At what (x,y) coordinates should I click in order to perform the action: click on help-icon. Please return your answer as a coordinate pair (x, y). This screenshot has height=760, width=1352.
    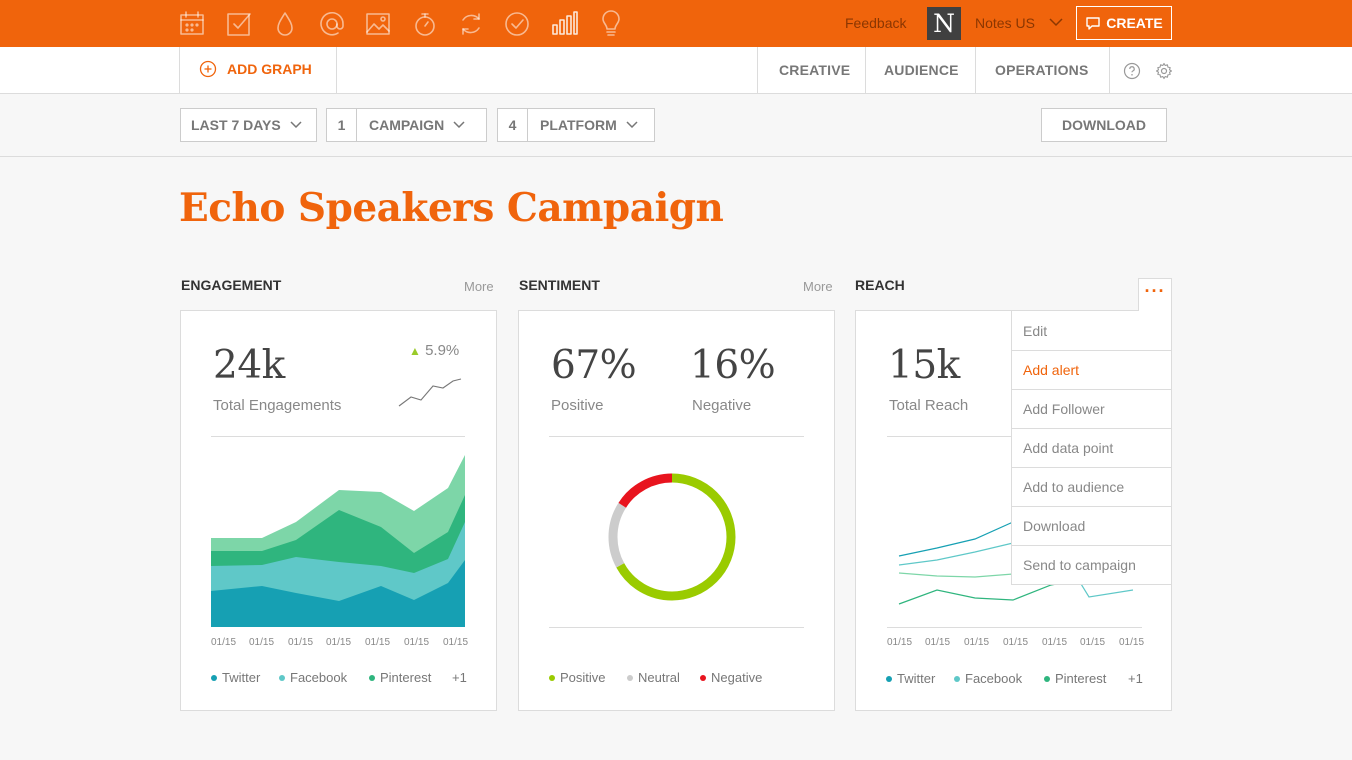
    Looking at the image, I should click on (1132, 71).